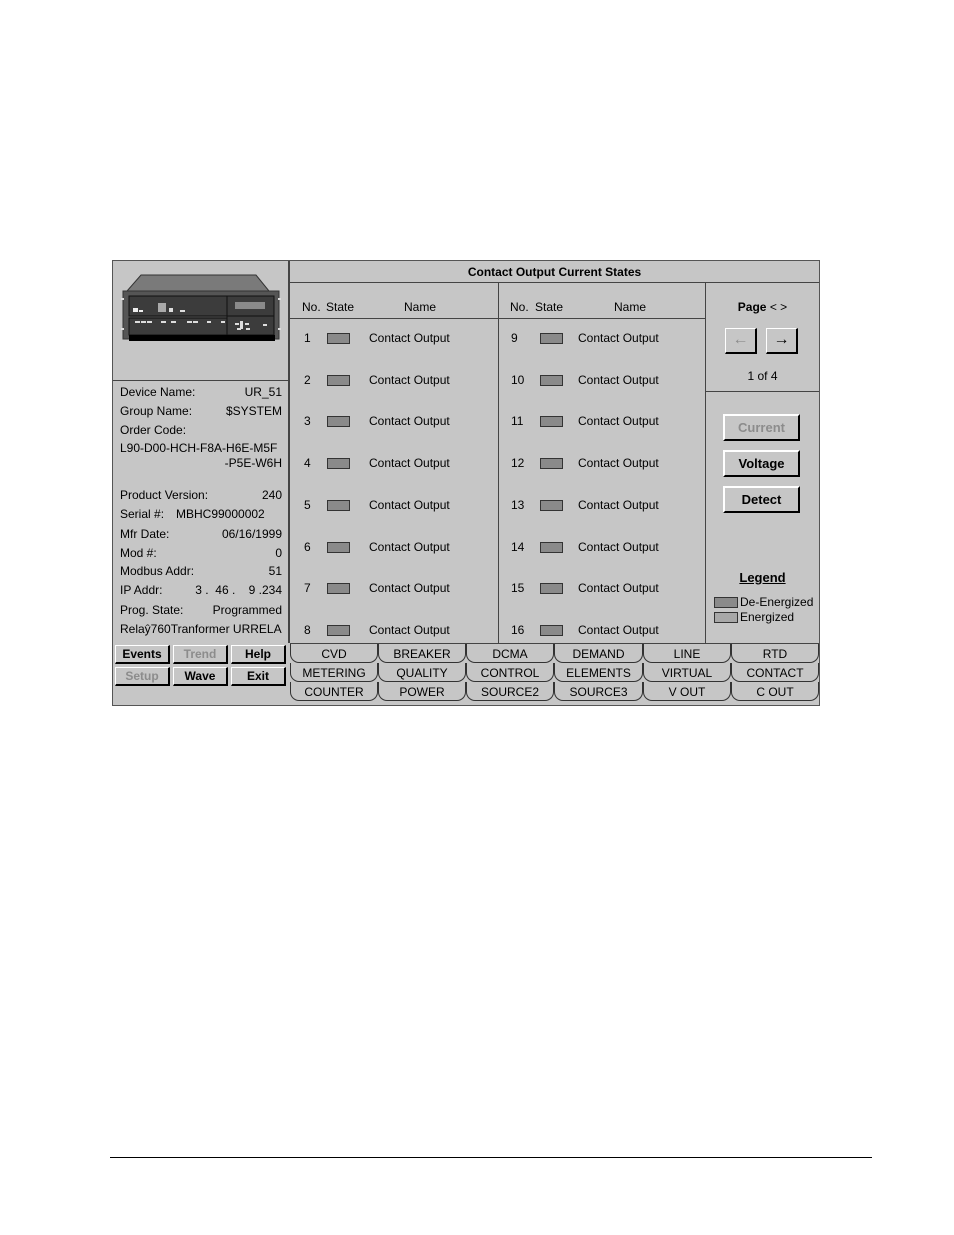  Describe the element at coordinates (762, 376) in the screenshot. I see `page-count: 1 of 4` at that location.